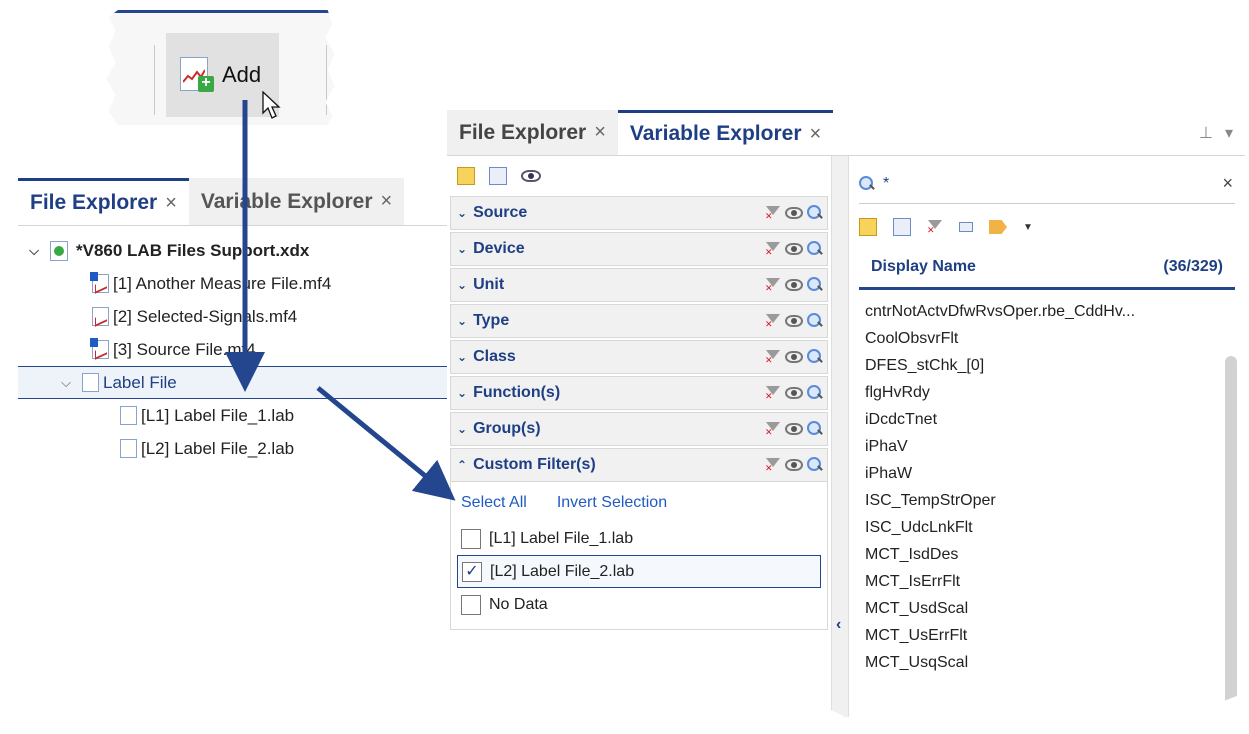 This screenshot has height=734, width=1249. Describe the element at coordinates (472, 571) in the screenshot. I see `checkbox: ✓` at that location.